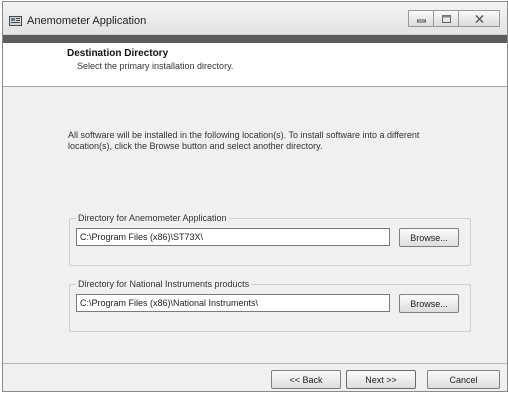 This screenshot has height=393, width=508. Describe the element at coordinates (255, 18) in the screenshot. I see `title-bar: Anemometer Application` at that location.